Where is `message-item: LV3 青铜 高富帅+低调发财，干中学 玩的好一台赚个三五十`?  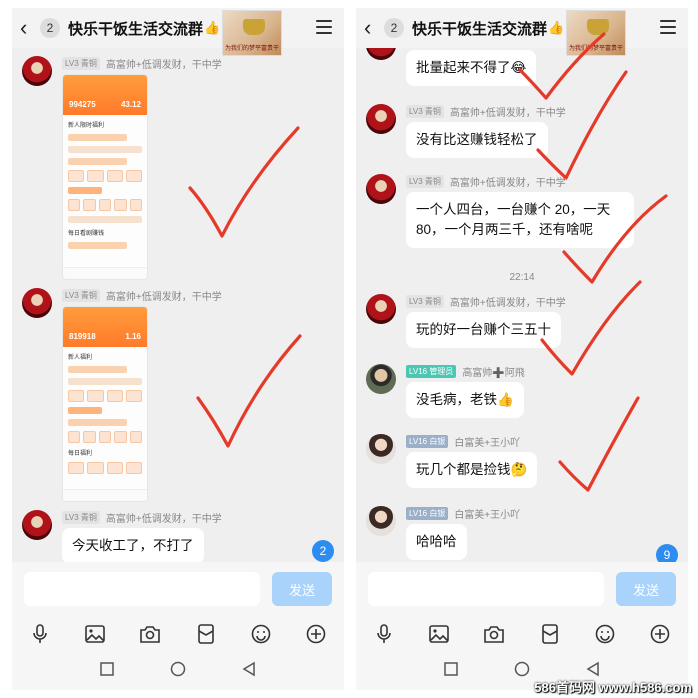
message-item: LV3 青铜 高富帅+低调发财，干中学 玩的好一台赚个三五十 is located at coordinates (523, 324).